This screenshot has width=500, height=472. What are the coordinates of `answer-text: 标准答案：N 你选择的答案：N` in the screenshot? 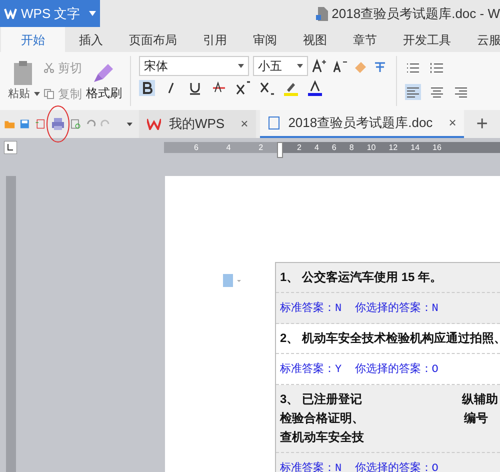 It's located at (359, 309).